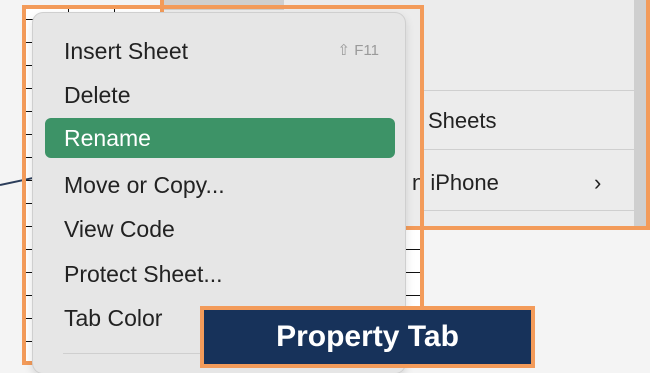  I want to click on menu-item-rename: Rename, so click(220, 138).